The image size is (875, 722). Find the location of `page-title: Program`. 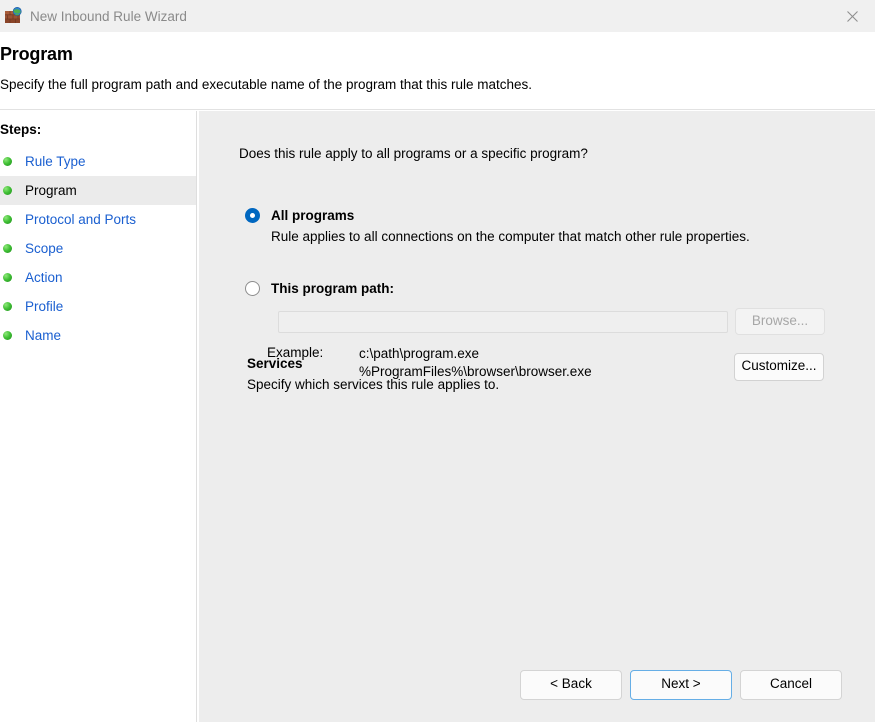

page-title: Program is located at coordinates (36, 54).